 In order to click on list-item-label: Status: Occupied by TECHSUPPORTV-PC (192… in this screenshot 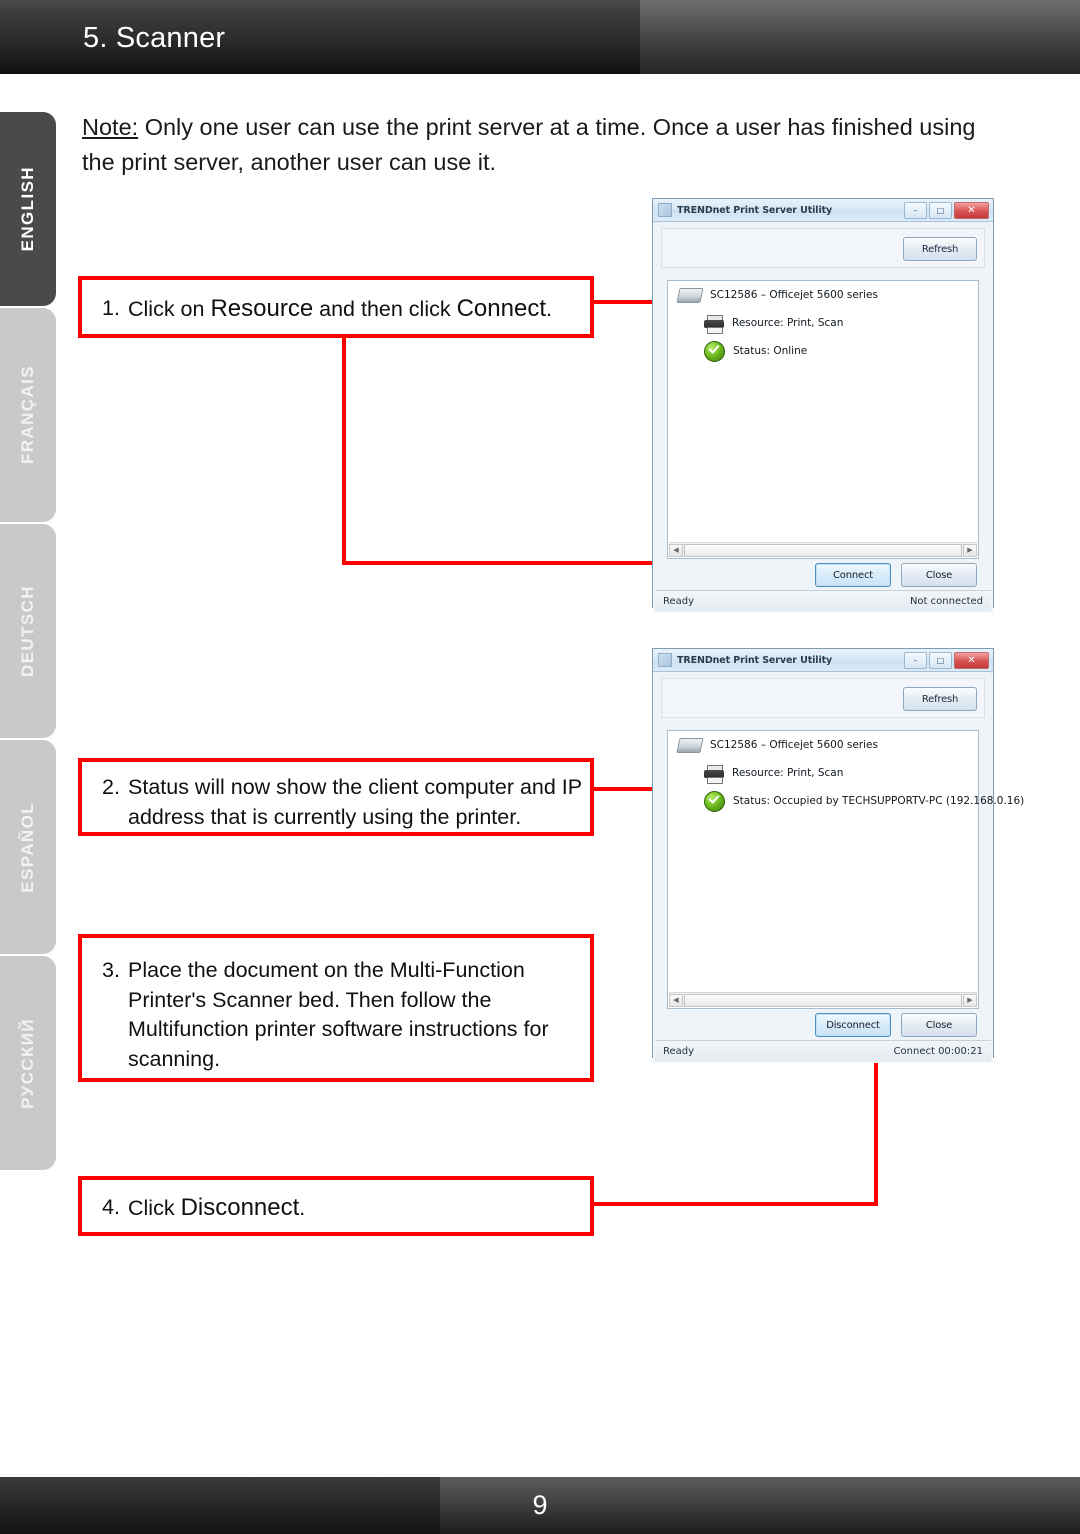, I will do `click(879, 801)`.